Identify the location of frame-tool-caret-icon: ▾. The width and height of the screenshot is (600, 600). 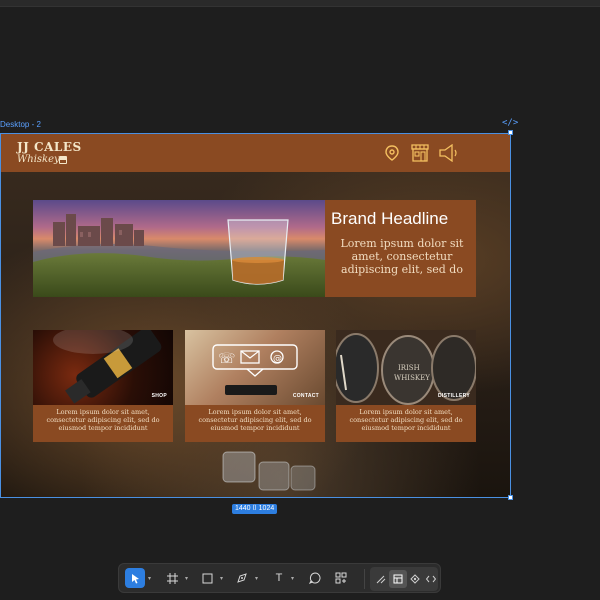
(186, 578).